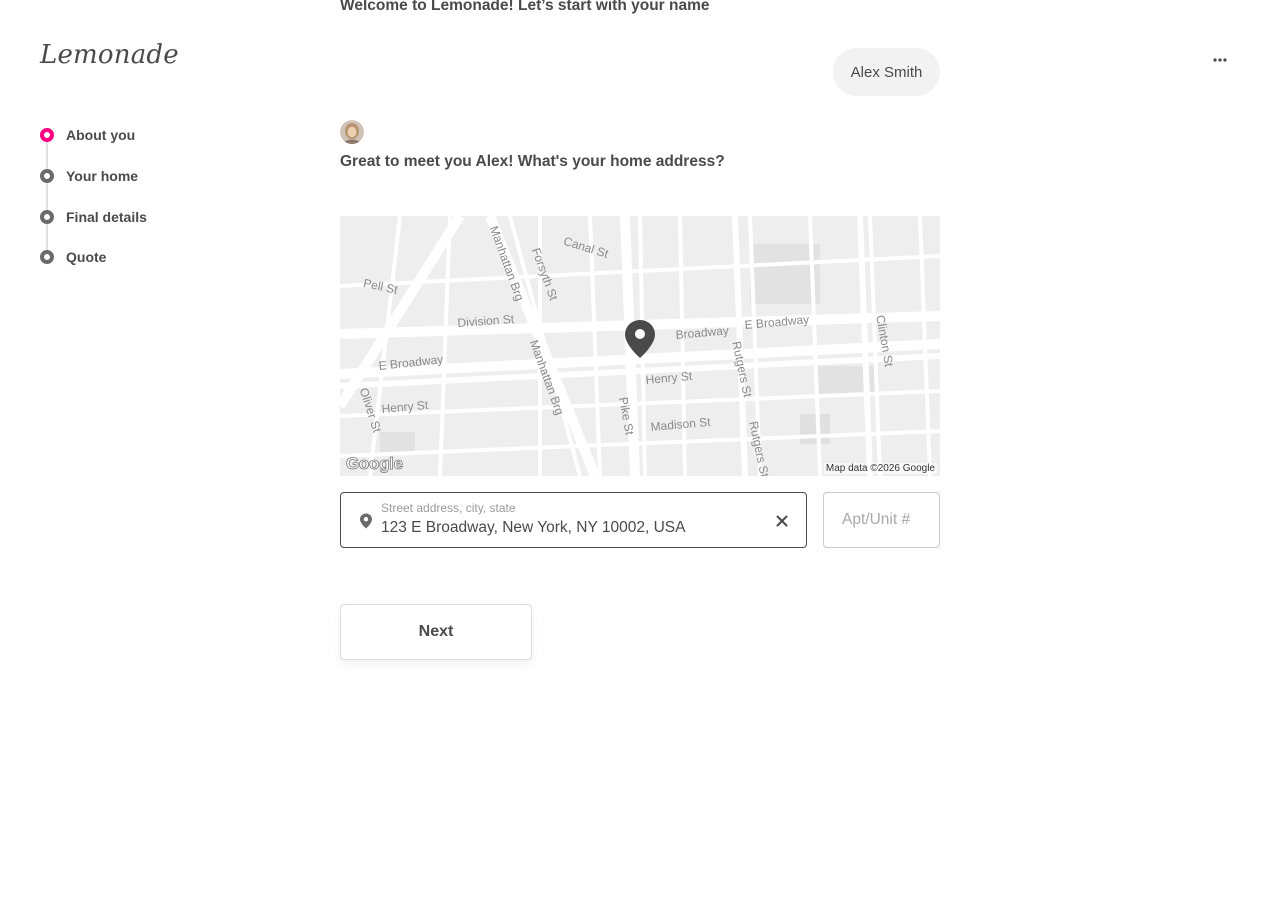 The image size is (1280, 900). What do you see at coordinates (101, 135) in the screenshot?
I see `step-label: About you` at bounding box center [101, 135].